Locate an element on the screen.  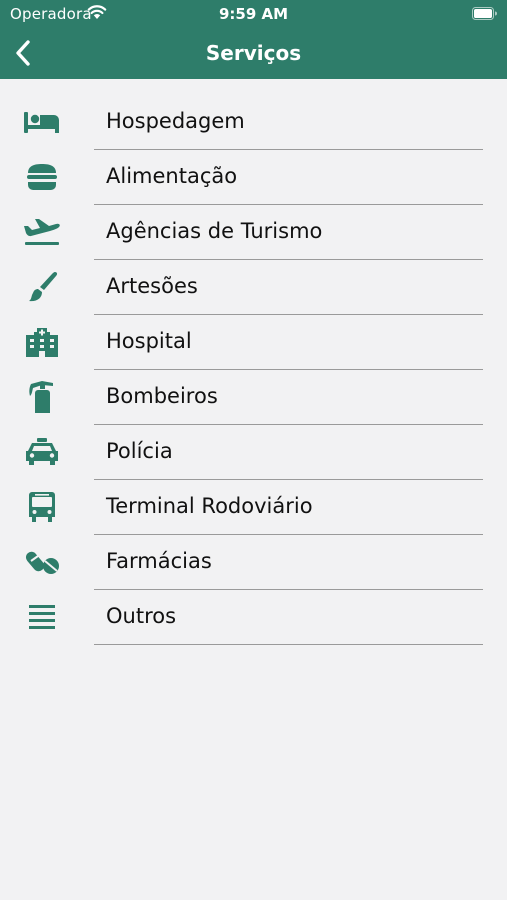
list-item-artesoes: Artesões is located at coordinates (253, 287).